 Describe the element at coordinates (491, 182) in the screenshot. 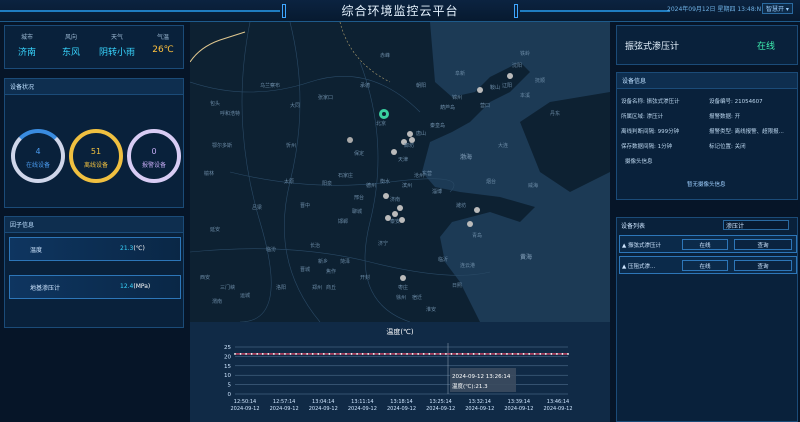

I see `city-label: 烟台` at that location.